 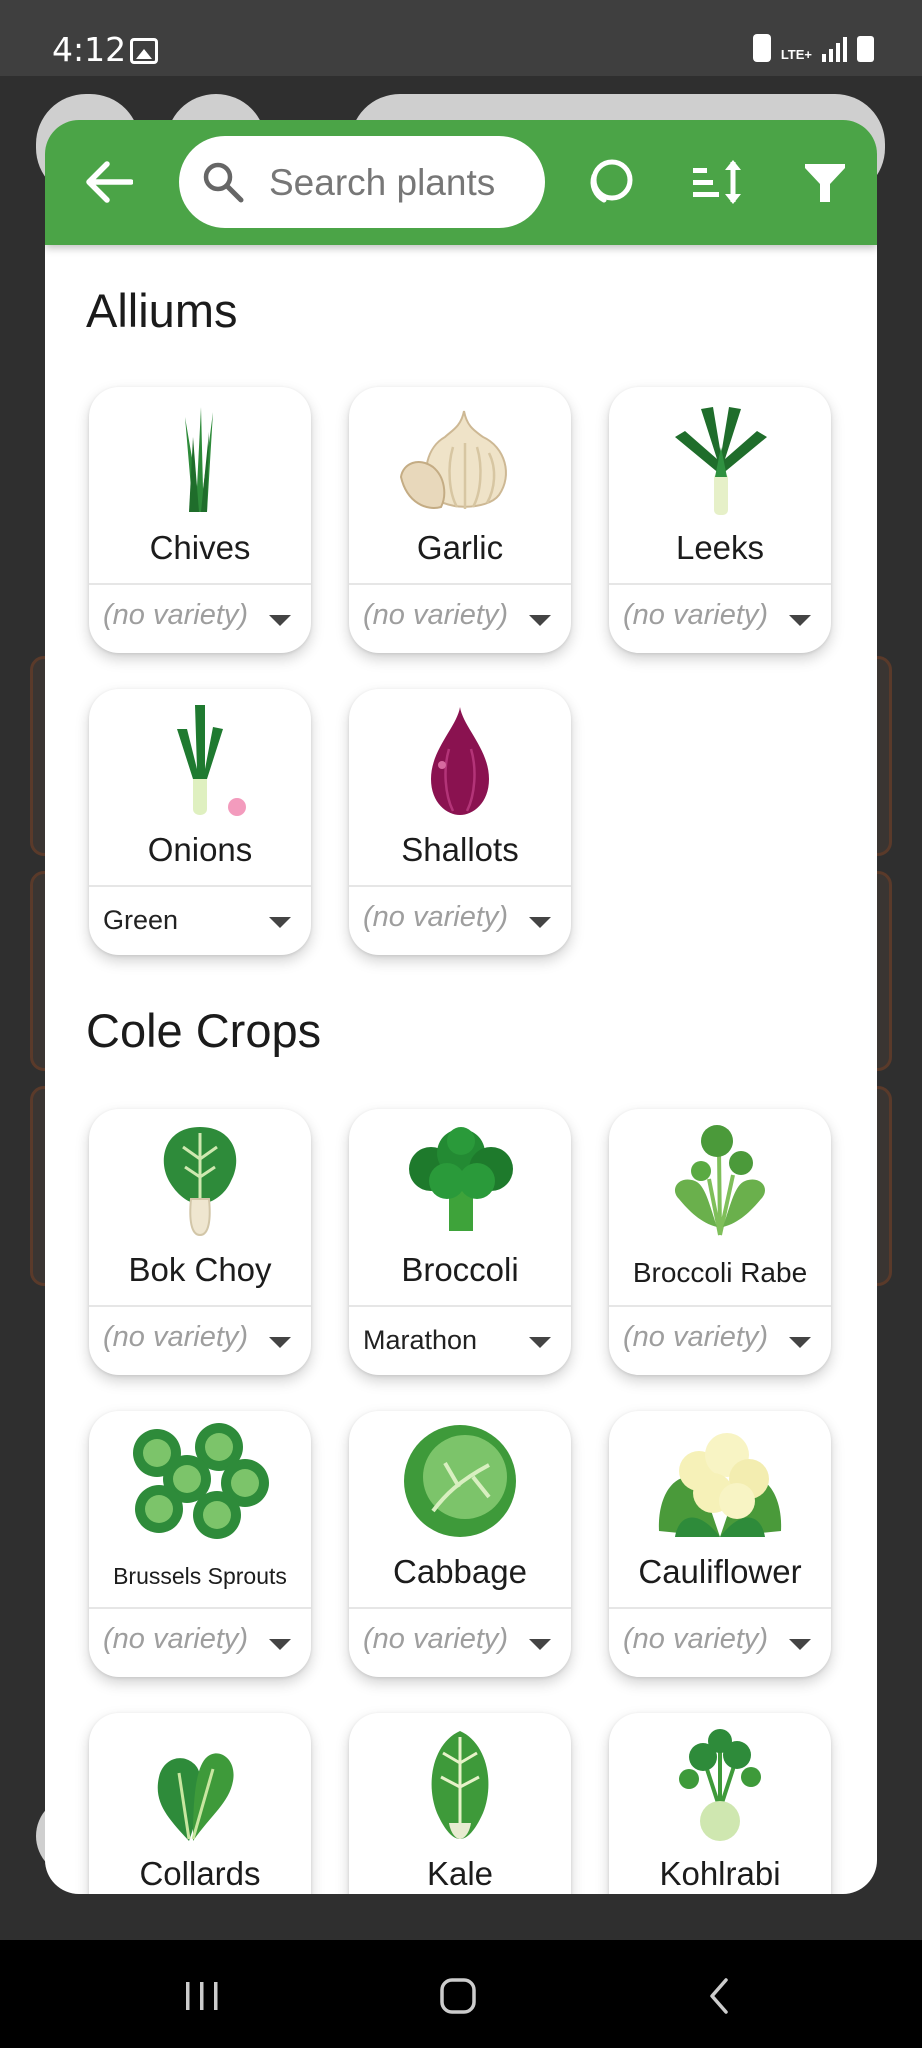 What do you see at coordinates (200, 1544) in the screenshot?
I see `plant-card-brussels-sprouts: Brussels Sprouts (no variety)` at bounding box center [200, 1544].